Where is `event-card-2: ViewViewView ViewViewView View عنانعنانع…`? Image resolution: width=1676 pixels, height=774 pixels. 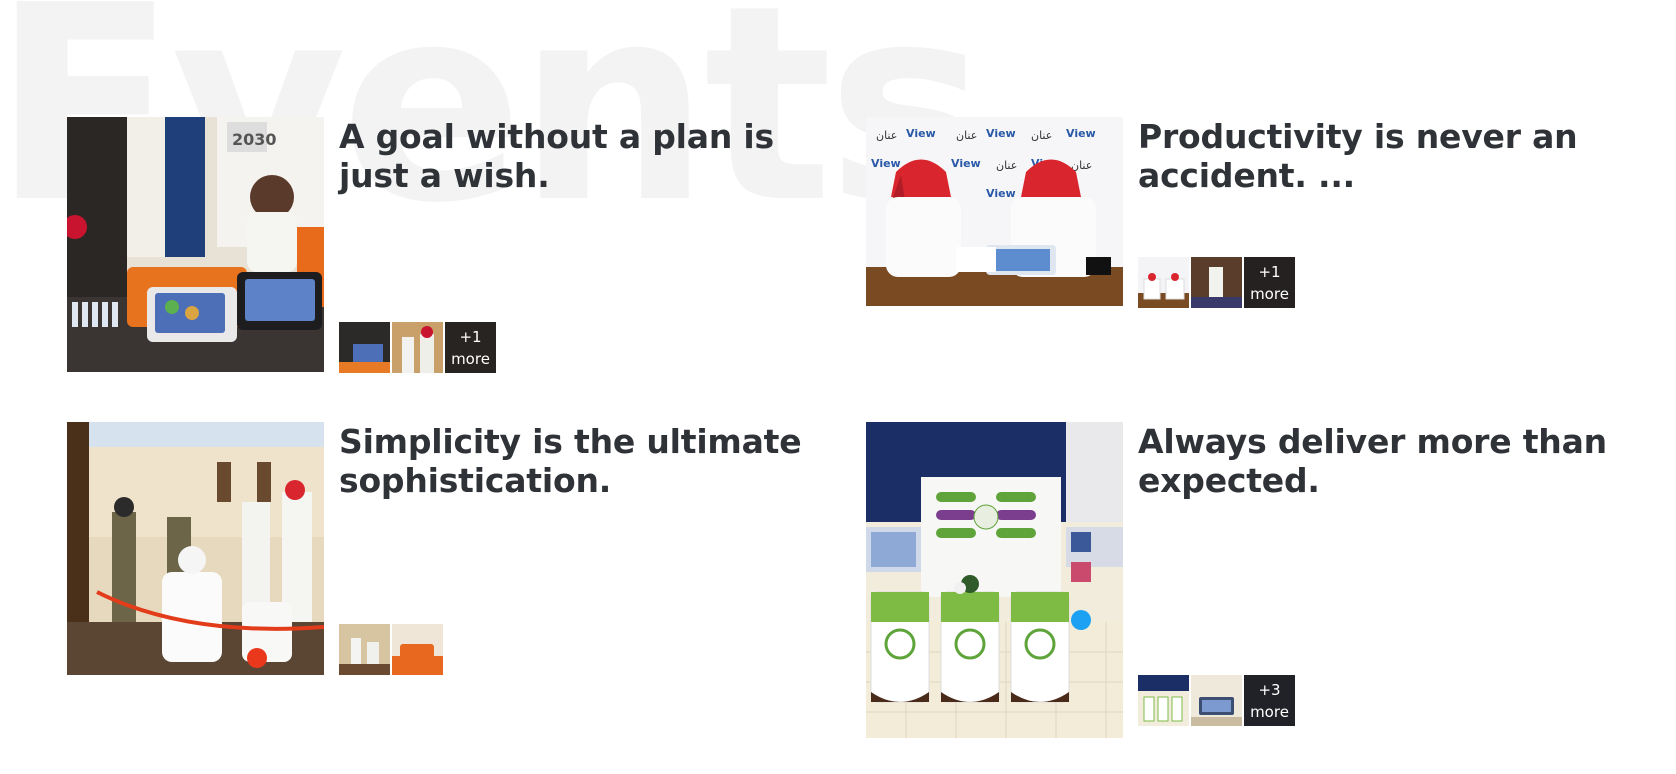
event-card-2: ViewViewView ViewViewView View عنانعنانع… is located at coordinates (1246, 217).